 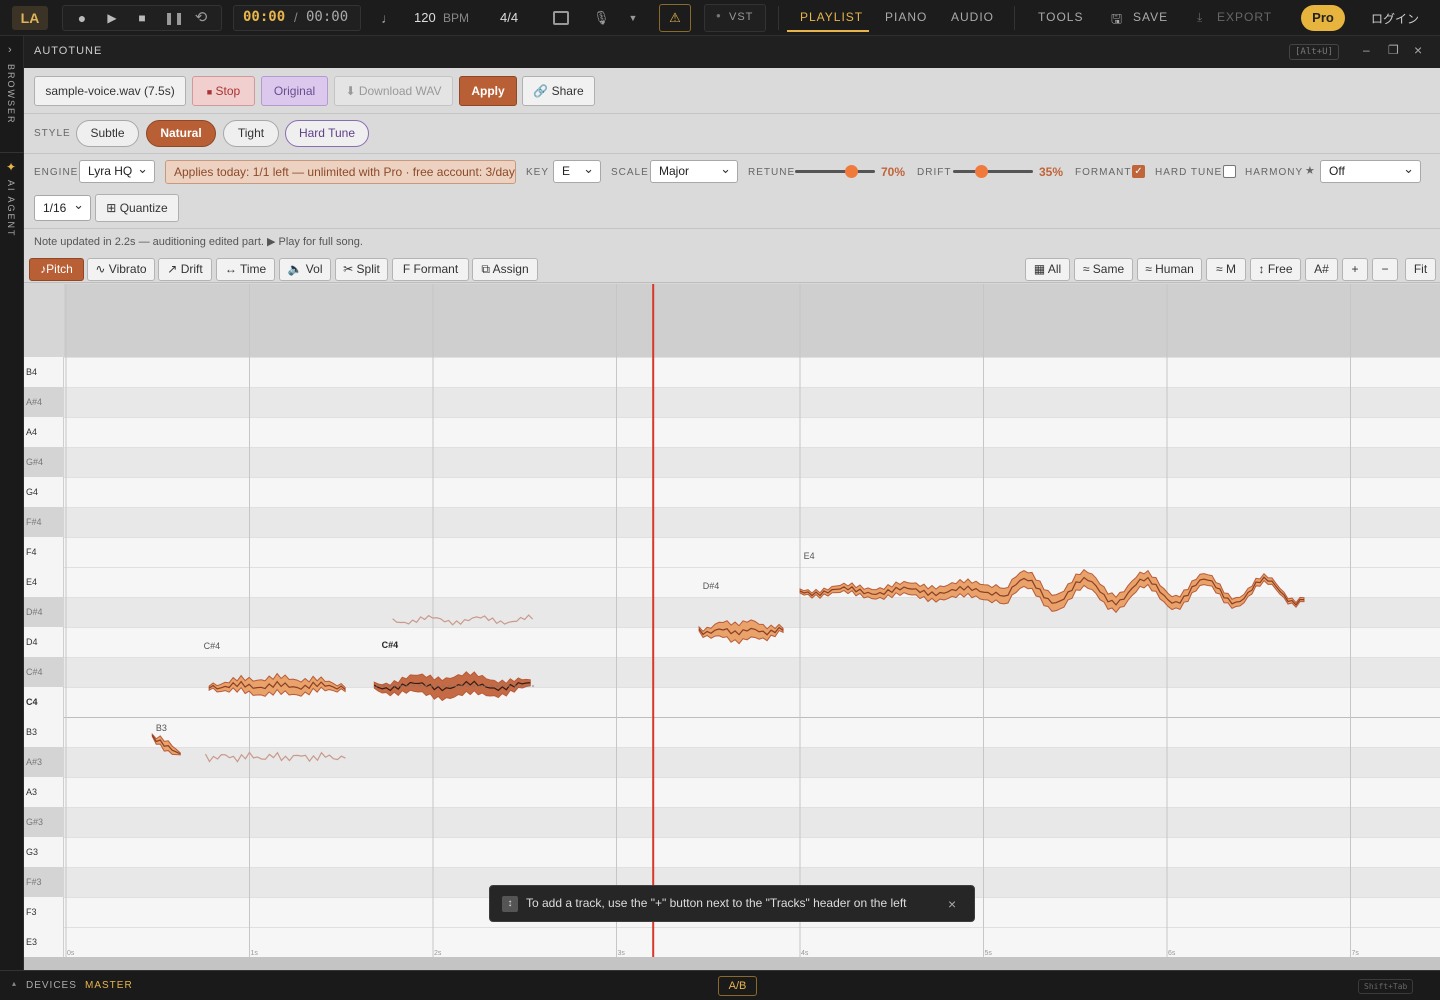 What do you see at coordinates (44, 822) in the screenshot?
I see `piano-key-gs3: G#3` at bounding box center [44, 822].